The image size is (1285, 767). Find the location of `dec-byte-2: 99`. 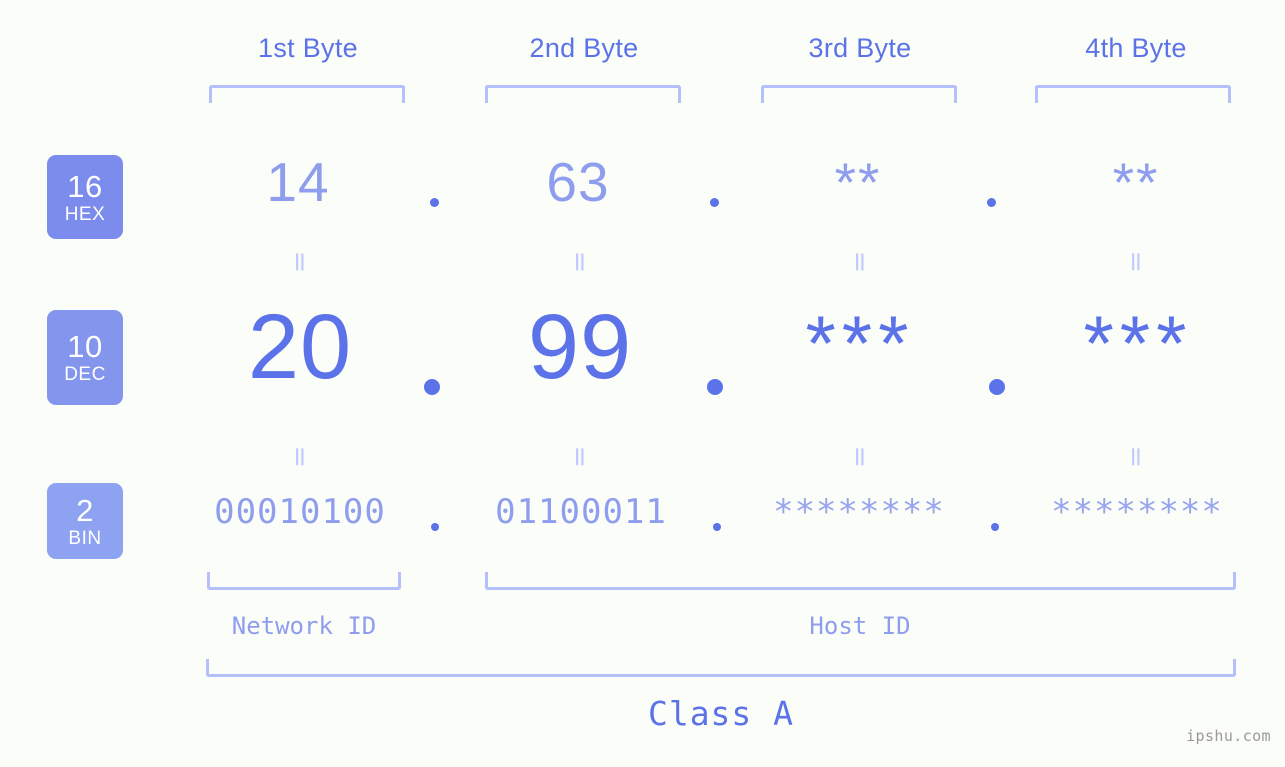

dec-byte-2: 99 is located at coordinates (580, 347).